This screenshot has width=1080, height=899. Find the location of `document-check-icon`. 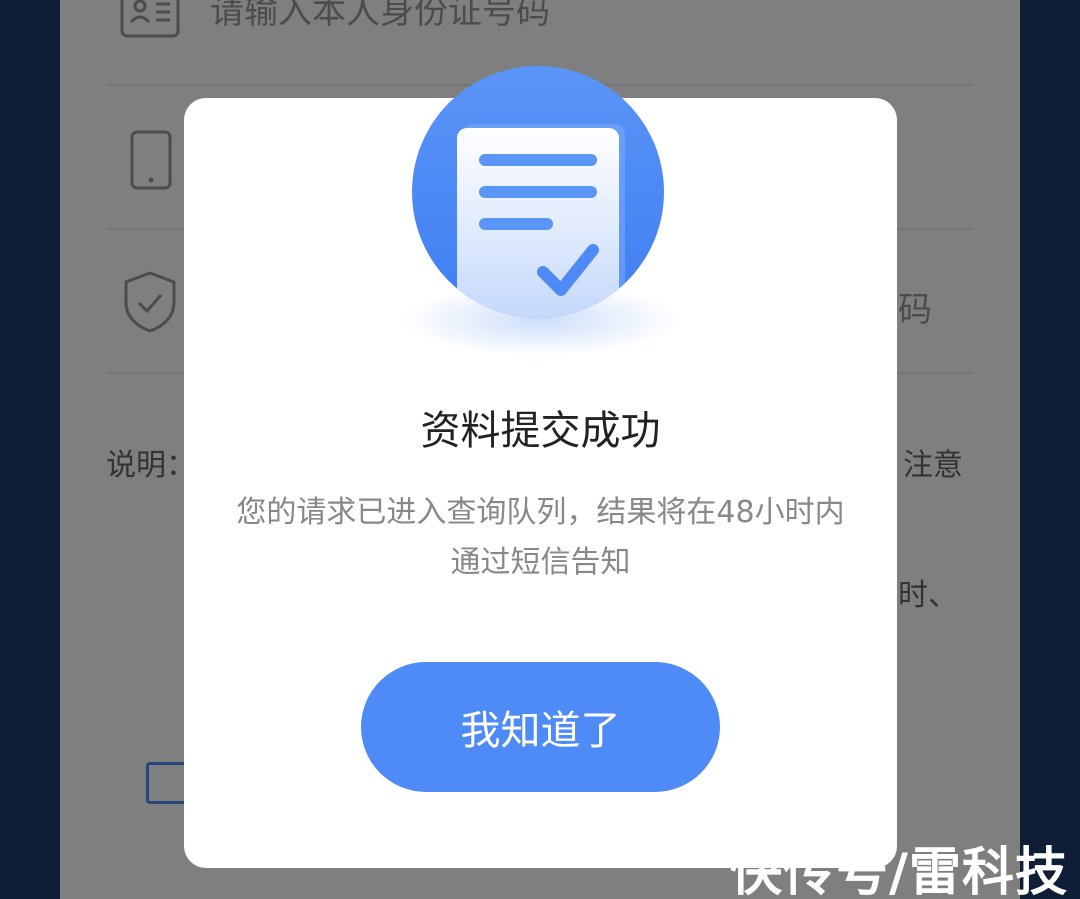

document-check-icon is located at coordinates (541, 211).